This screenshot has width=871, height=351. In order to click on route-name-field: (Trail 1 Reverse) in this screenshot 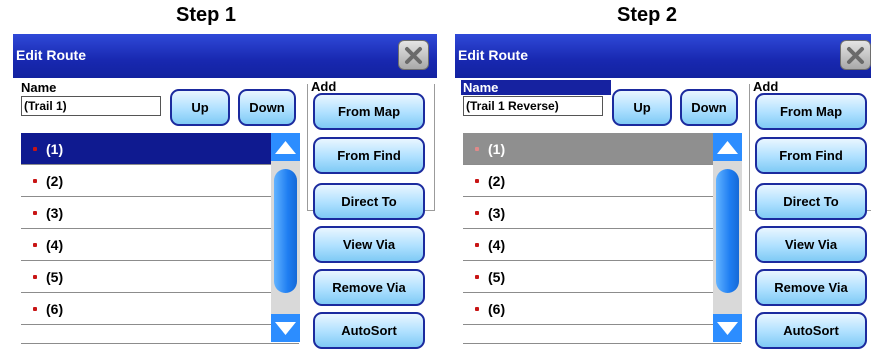, I will do `click(533, 106)`.